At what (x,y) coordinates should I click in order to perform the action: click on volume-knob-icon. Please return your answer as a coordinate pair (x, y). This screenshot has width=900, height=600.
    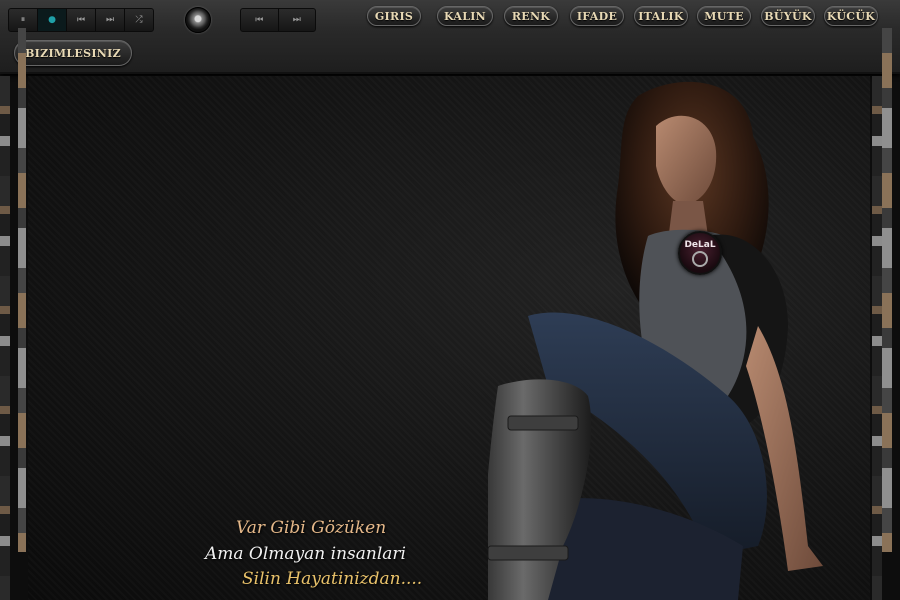
    Looking at the image, I should click on (198, 20).